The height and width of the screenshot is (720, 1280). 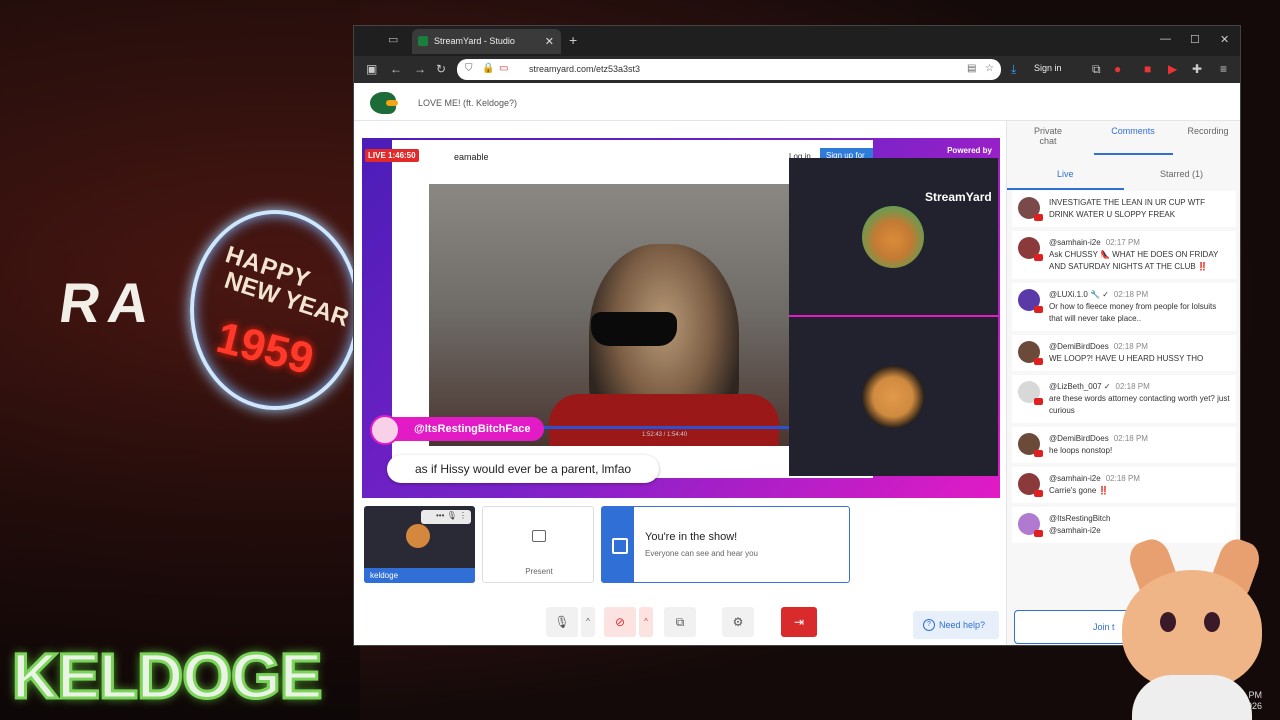 I want to click on chat-text: WE LOOP?! HAVE U HEARD HUSSY THO, so click(x=1126, y=358).